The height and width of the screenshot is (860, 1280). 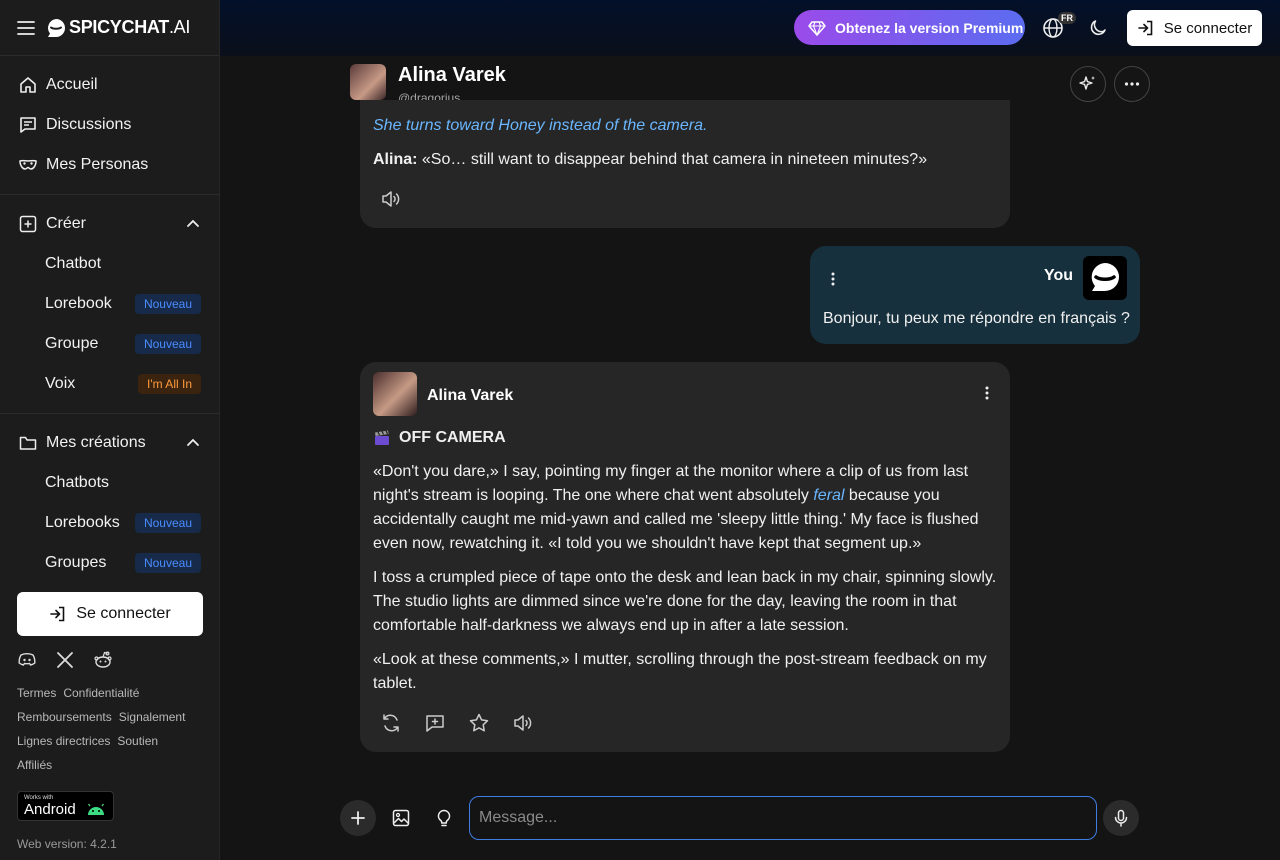 I want to click on mask-icon, so click(x=28, y=164).